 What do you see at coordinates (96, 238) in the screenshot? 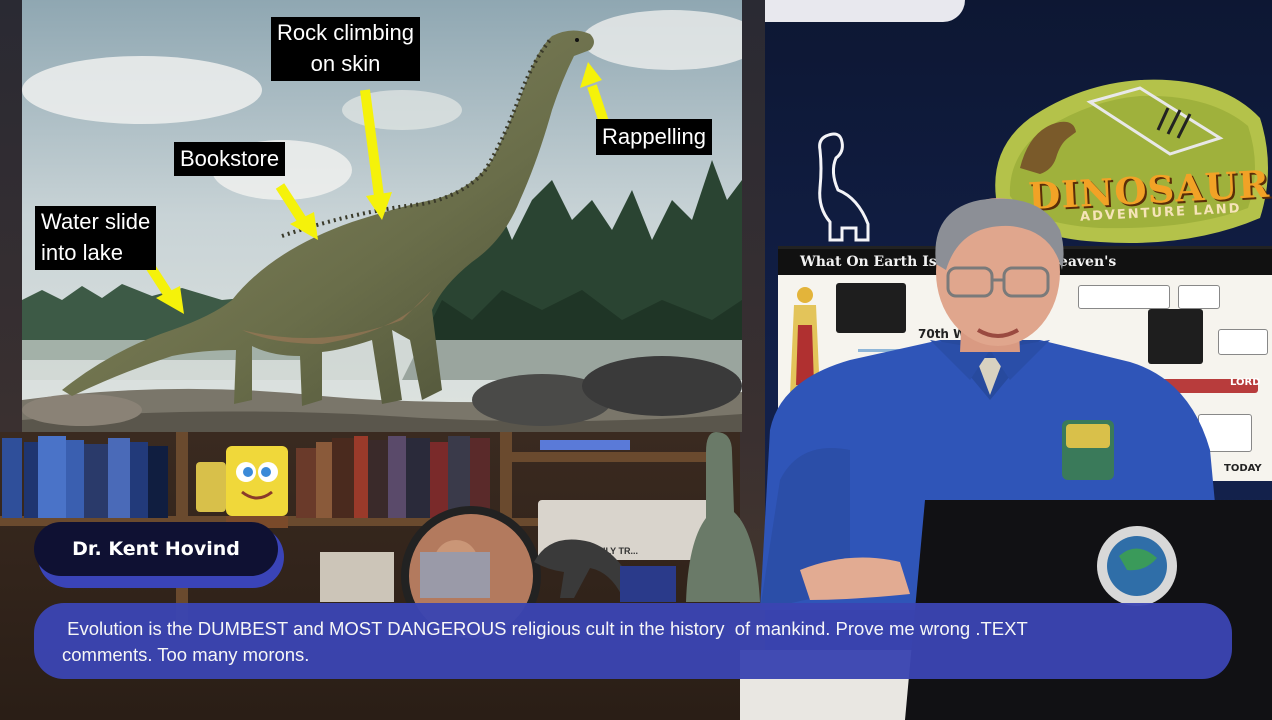
I see `callout-water-slide: Water slide into lake` at bounding box center [96, 238].